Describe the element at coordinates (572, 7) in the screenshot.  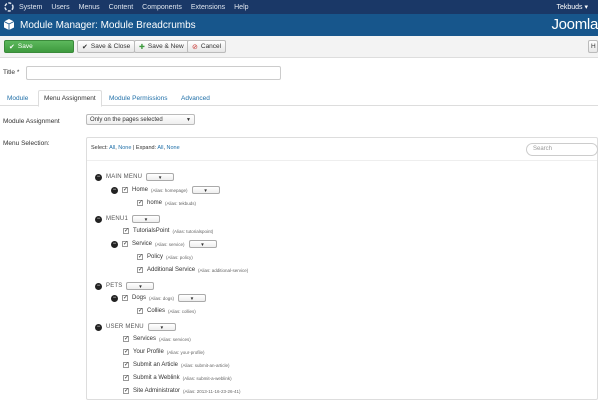
I see `user-menu: Tekbuds ▾` at that location.